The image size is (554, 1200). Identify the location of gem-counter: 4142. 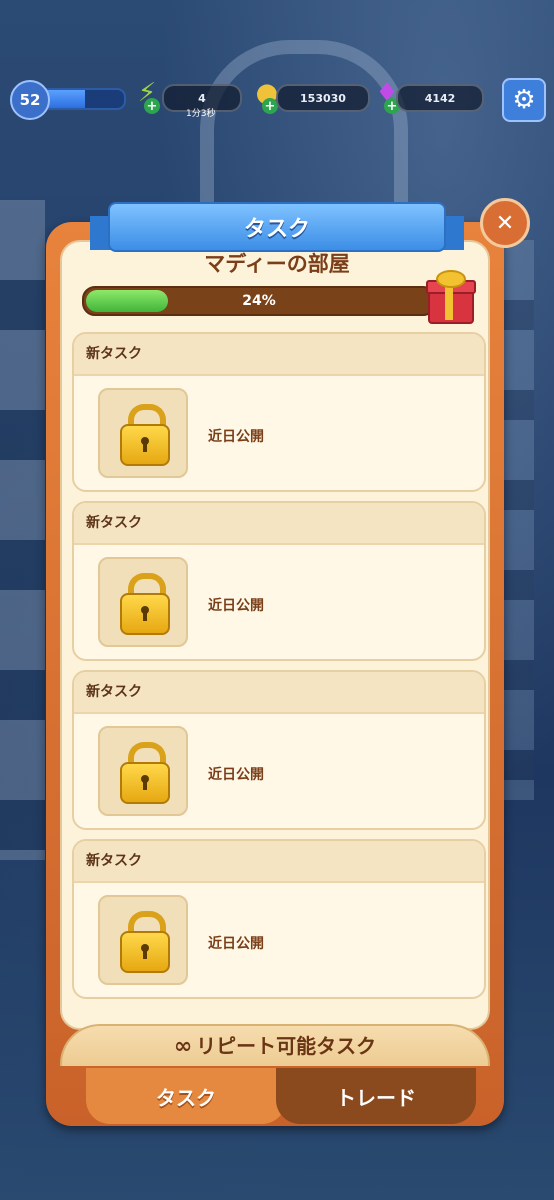
(440, 98).